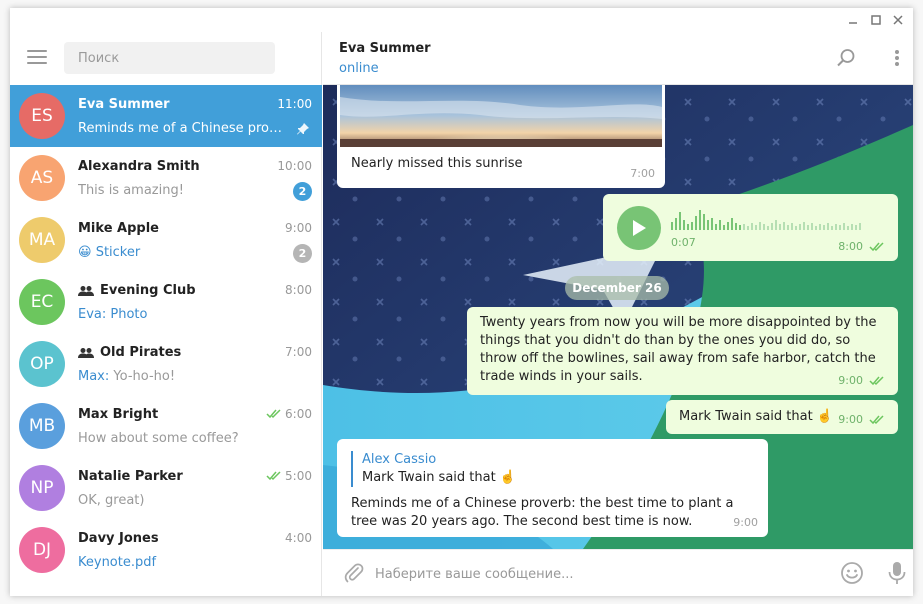  What do you see at coordinates (399, 459) in the screenshot?
I see `reply-author: Alex Cassio` at bounding box center [399, 459].